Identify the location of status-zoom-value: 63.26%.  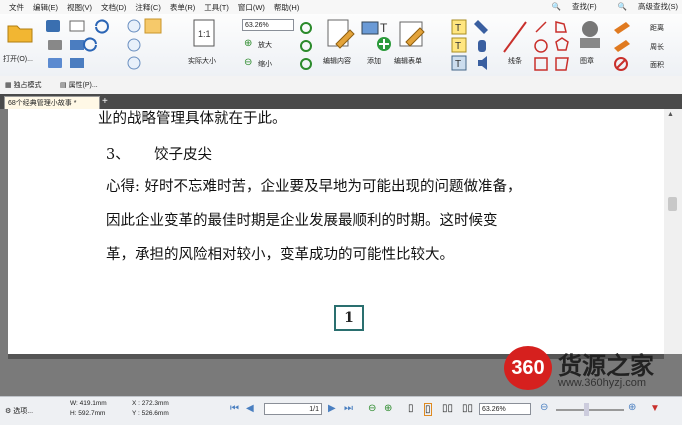
(494, 409).